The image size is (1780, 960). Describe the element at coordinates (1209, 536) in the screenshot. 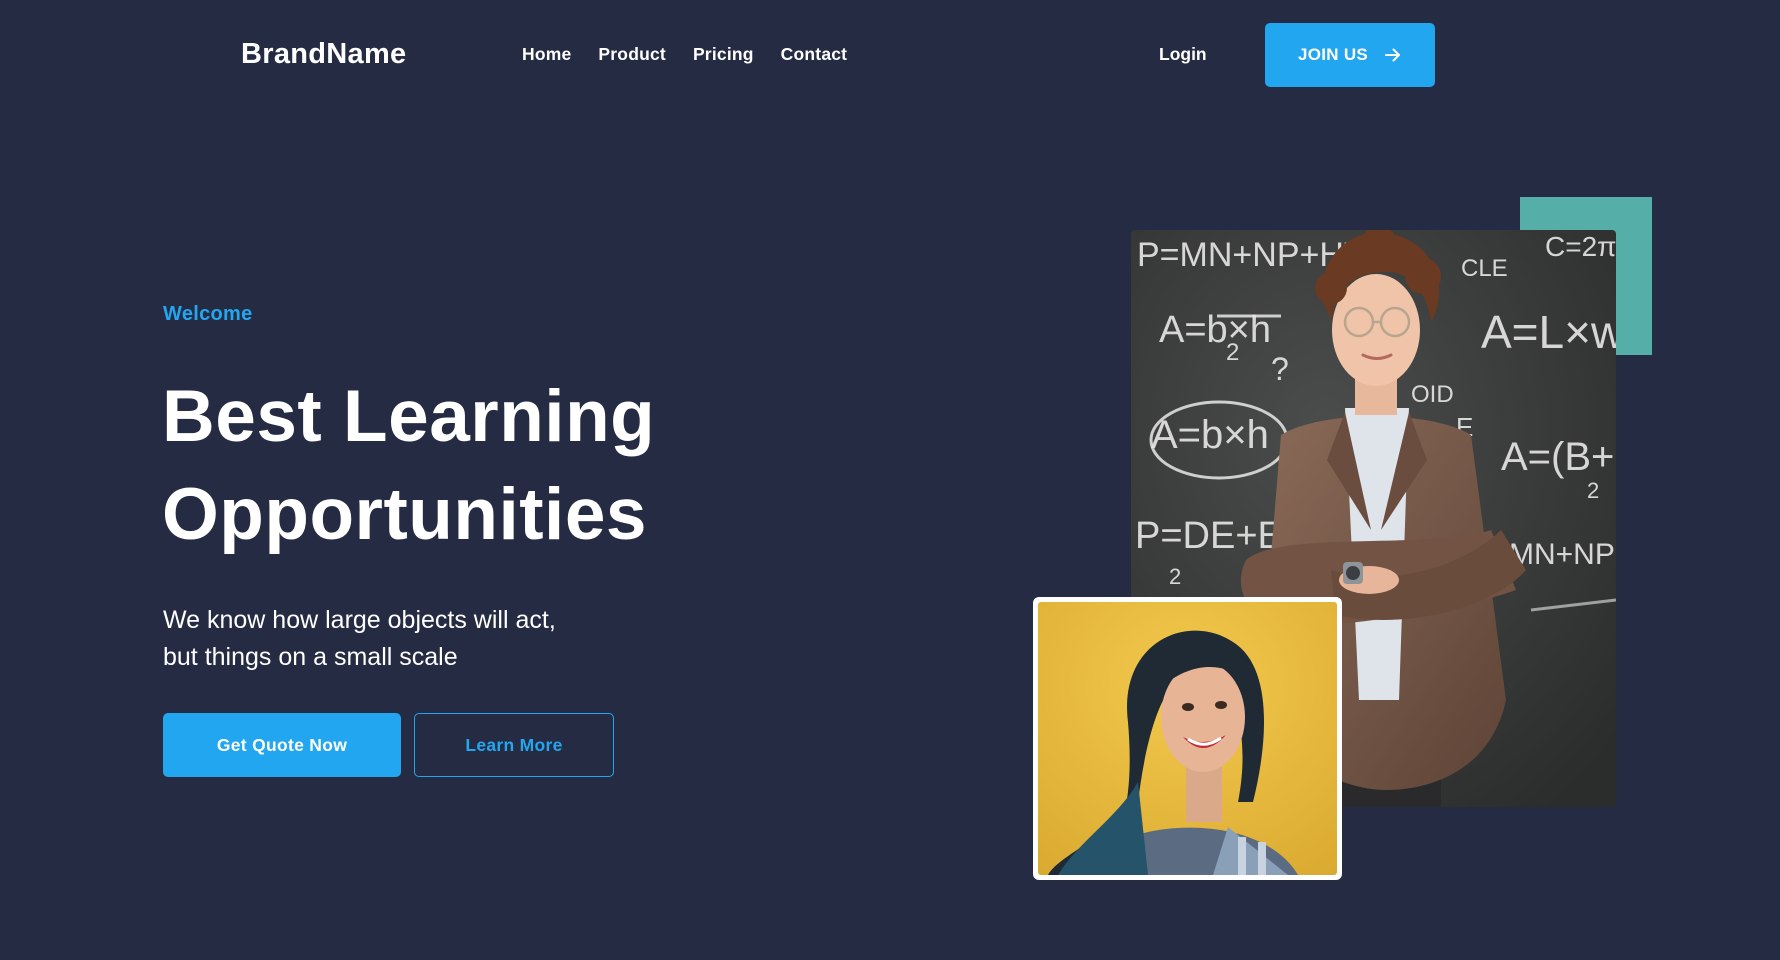

I see `chalk-formula: P=DE+E` at that location.